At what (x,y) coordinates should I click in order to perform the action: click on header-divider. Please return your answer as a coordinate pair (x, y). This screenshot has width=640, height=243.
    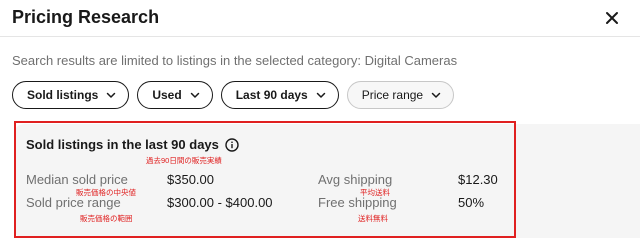
    Looking at the image, I should click on (320, 36).